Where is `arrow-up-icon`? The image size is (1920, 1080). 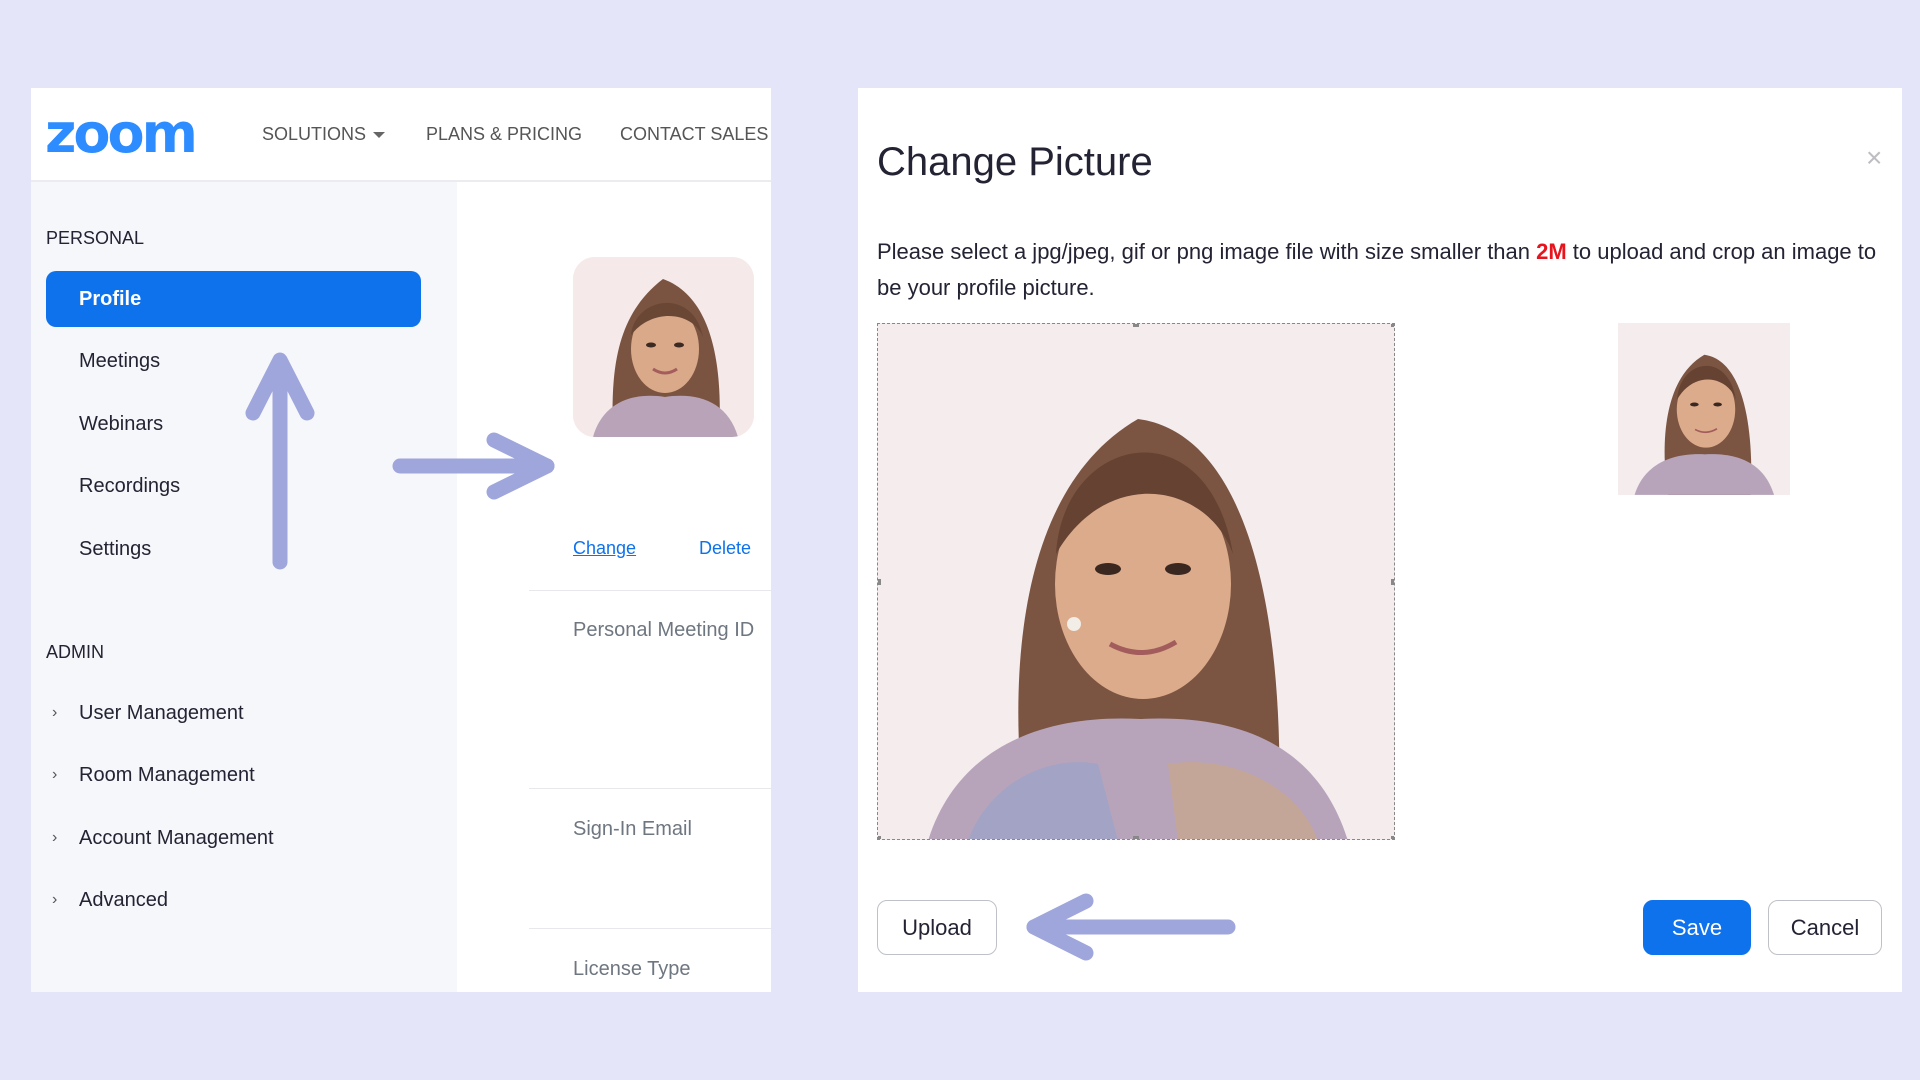 arrow-up-icon is located at coordinates (280, 461).